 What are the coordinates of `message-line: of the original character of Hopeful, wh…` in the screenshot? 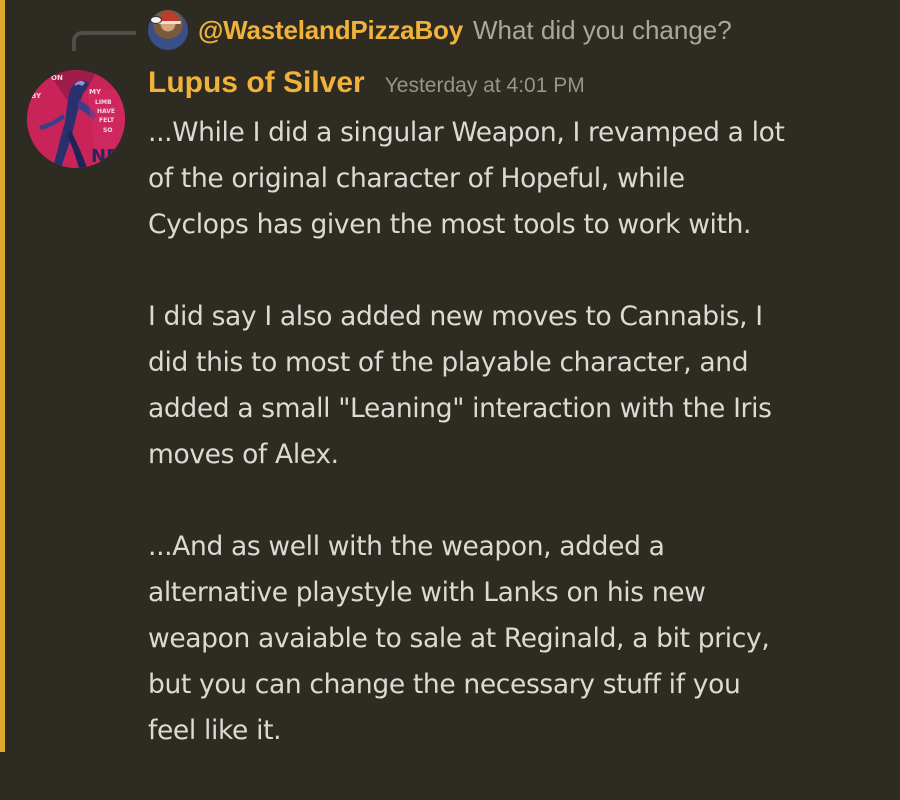 It's located at (416, 178).